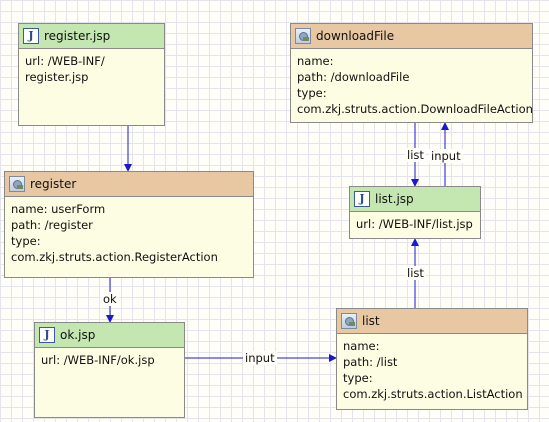  What do you see at coordinates (129, 184) in the screenshot?
I see `node-header: register` at bounding box center [129, 184].